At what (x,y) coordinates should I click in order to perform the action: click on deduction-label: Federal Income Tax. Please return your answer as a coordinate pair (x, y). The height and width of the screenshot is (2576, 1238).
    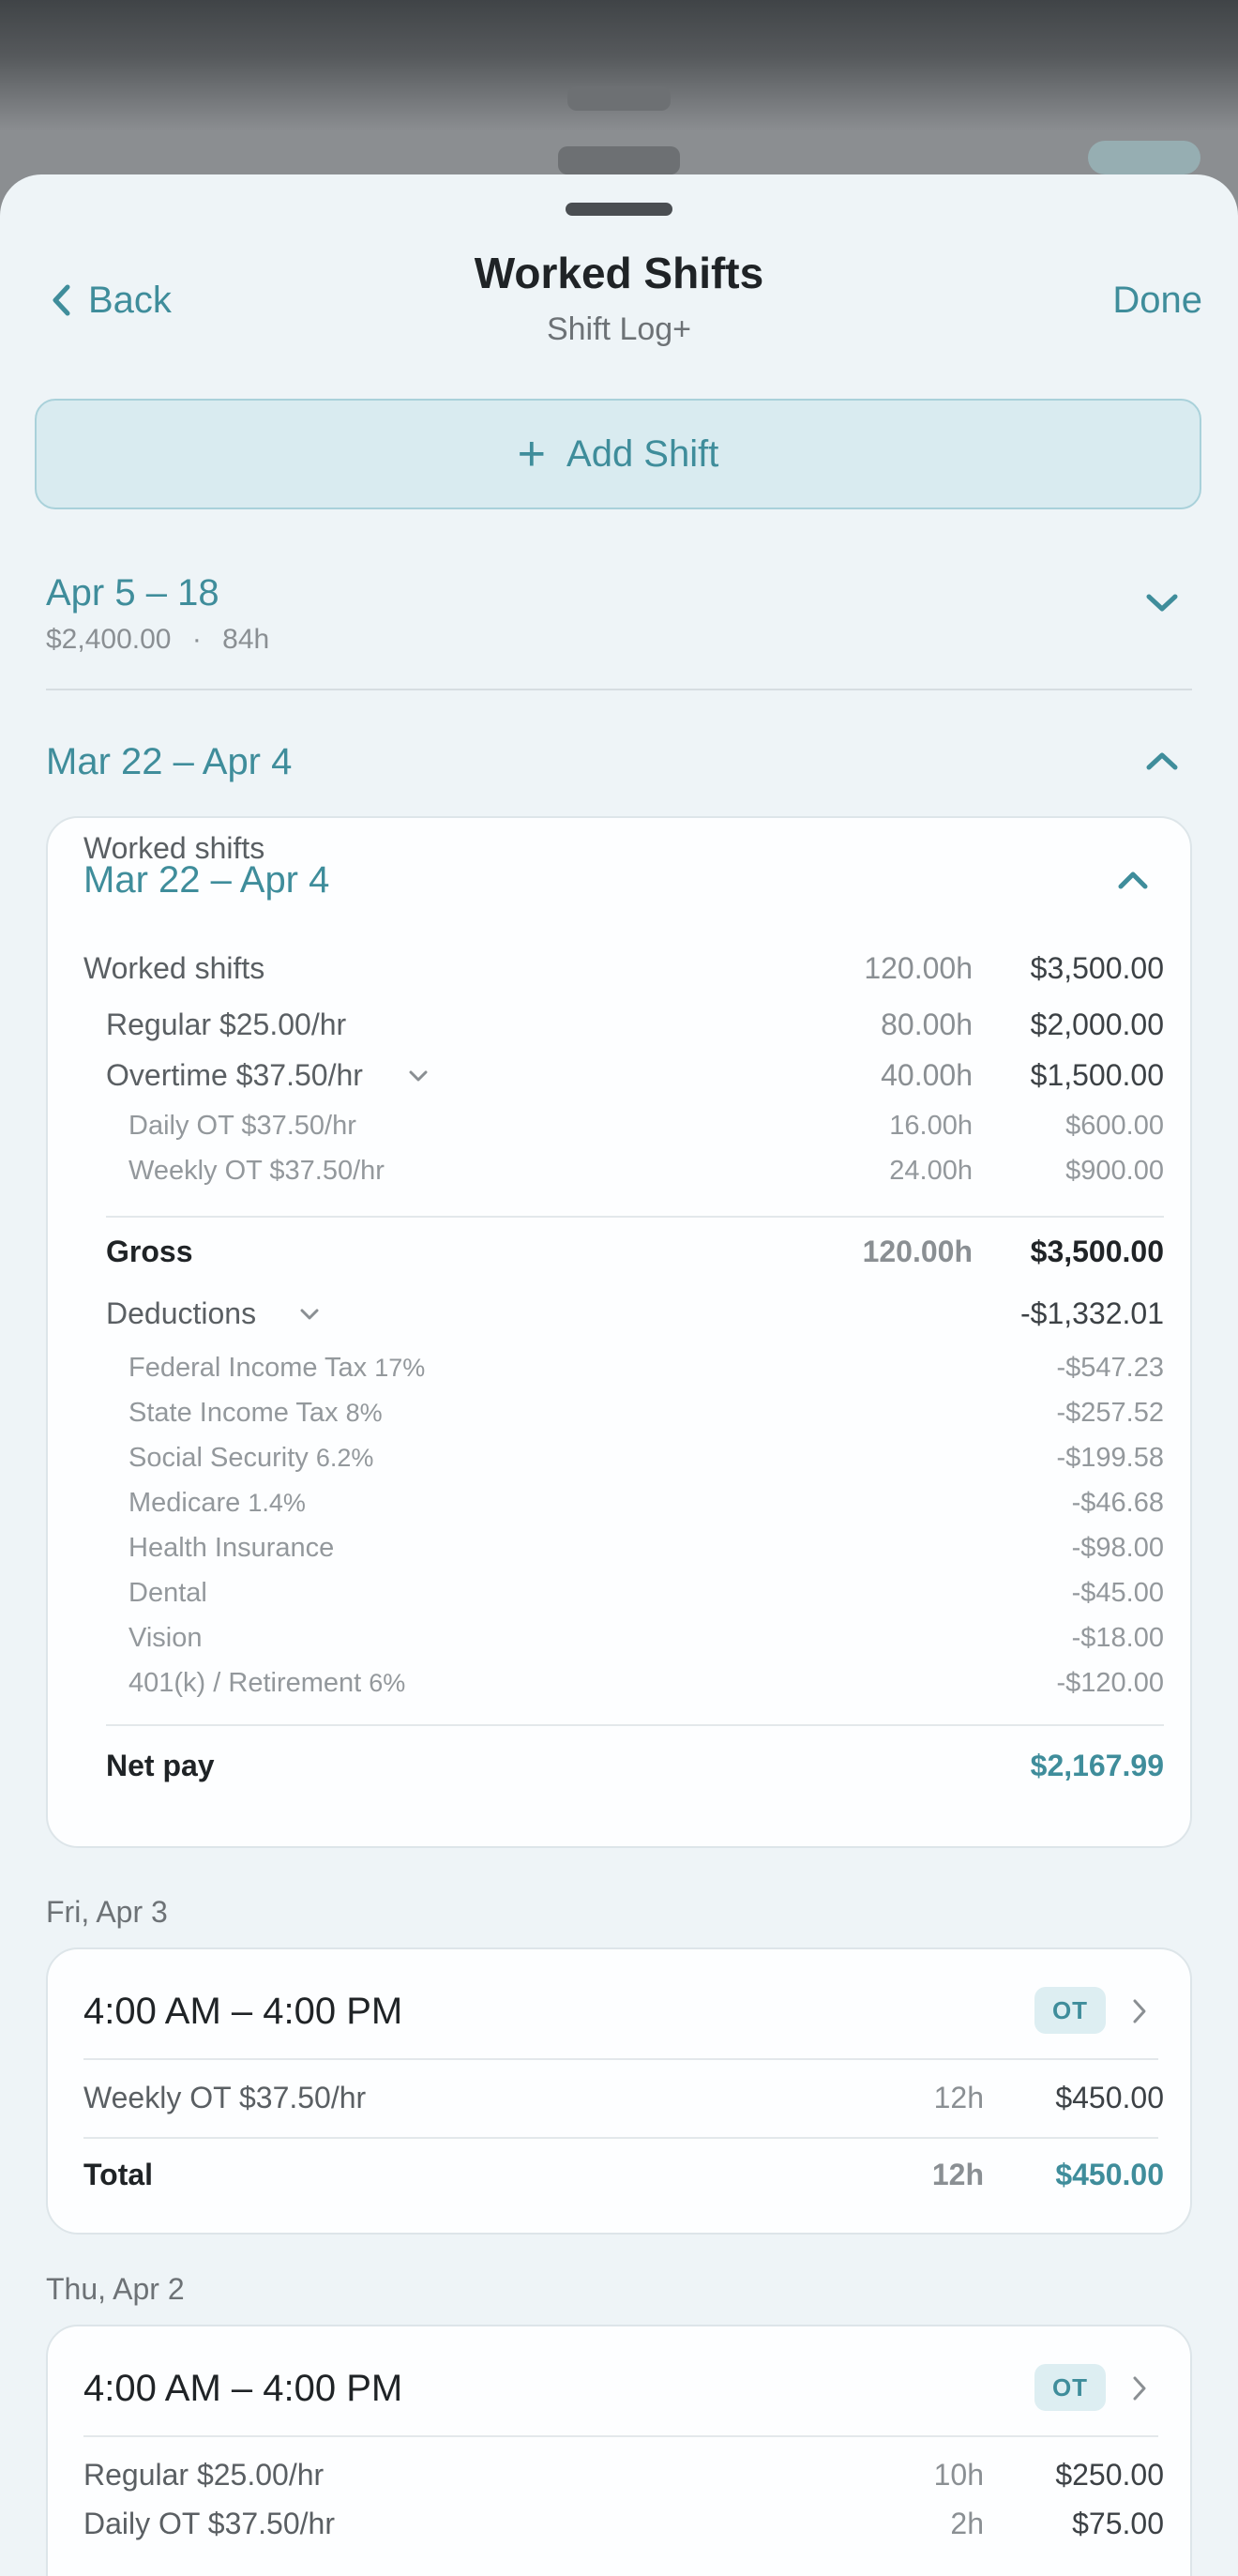
    Looking at the image, I should click on (248, 1368).